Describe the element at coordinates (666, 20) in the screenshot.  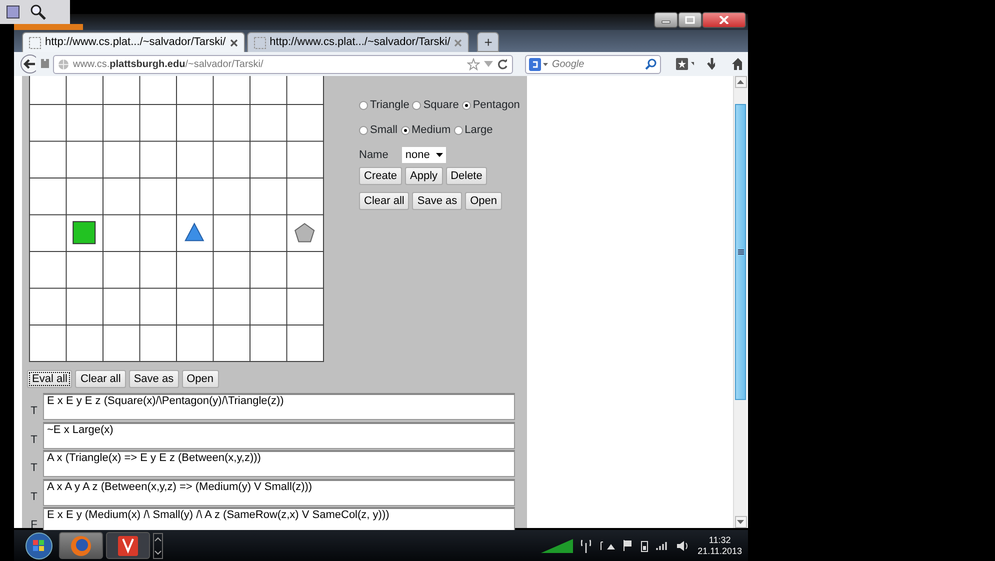
I see `minimize-button` at that location.